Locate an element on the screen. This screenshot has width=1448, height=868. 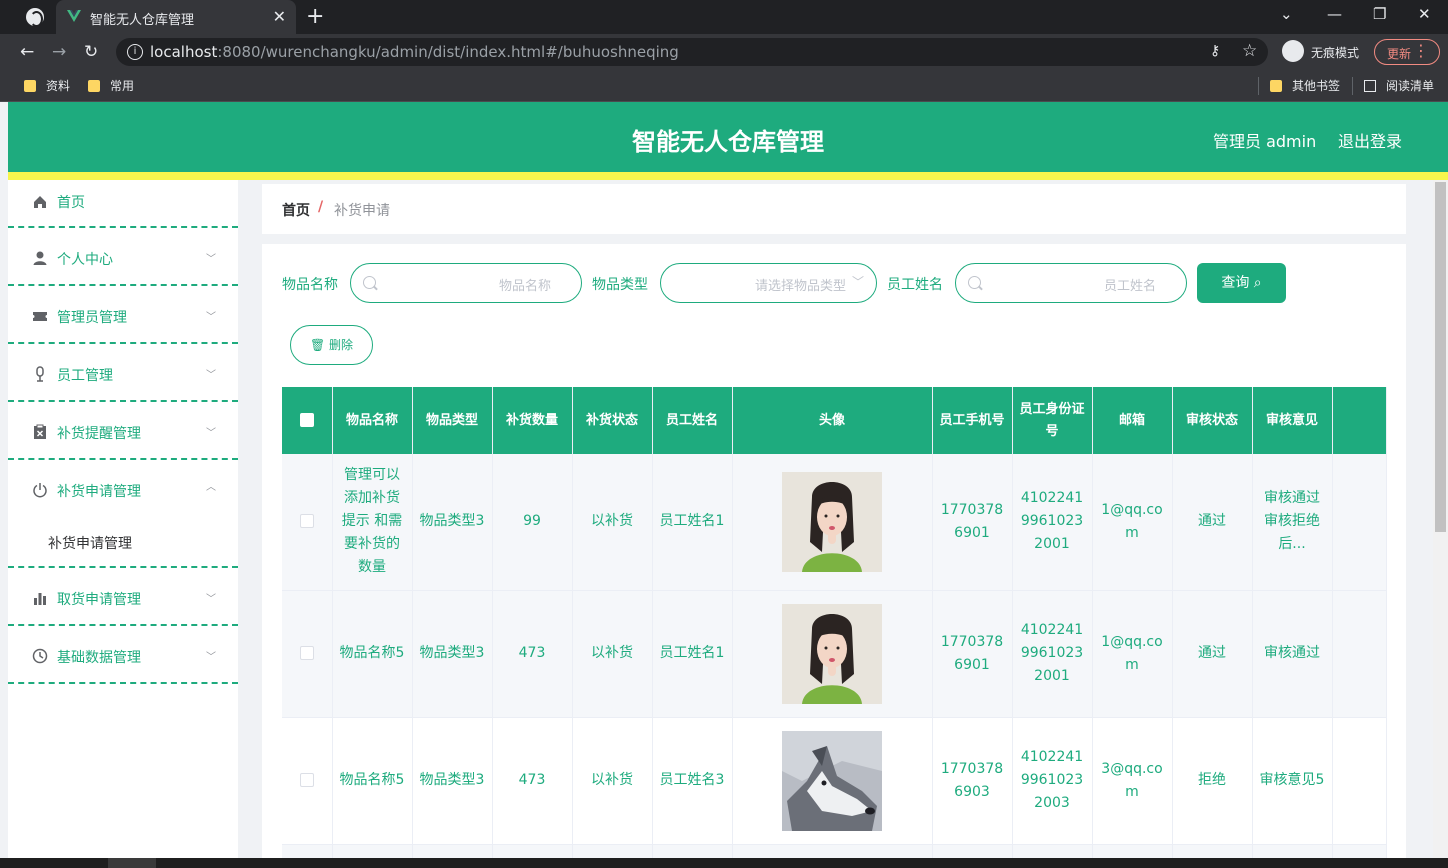
bookmark-folder: 资料 is located at coordinates (47, 85).